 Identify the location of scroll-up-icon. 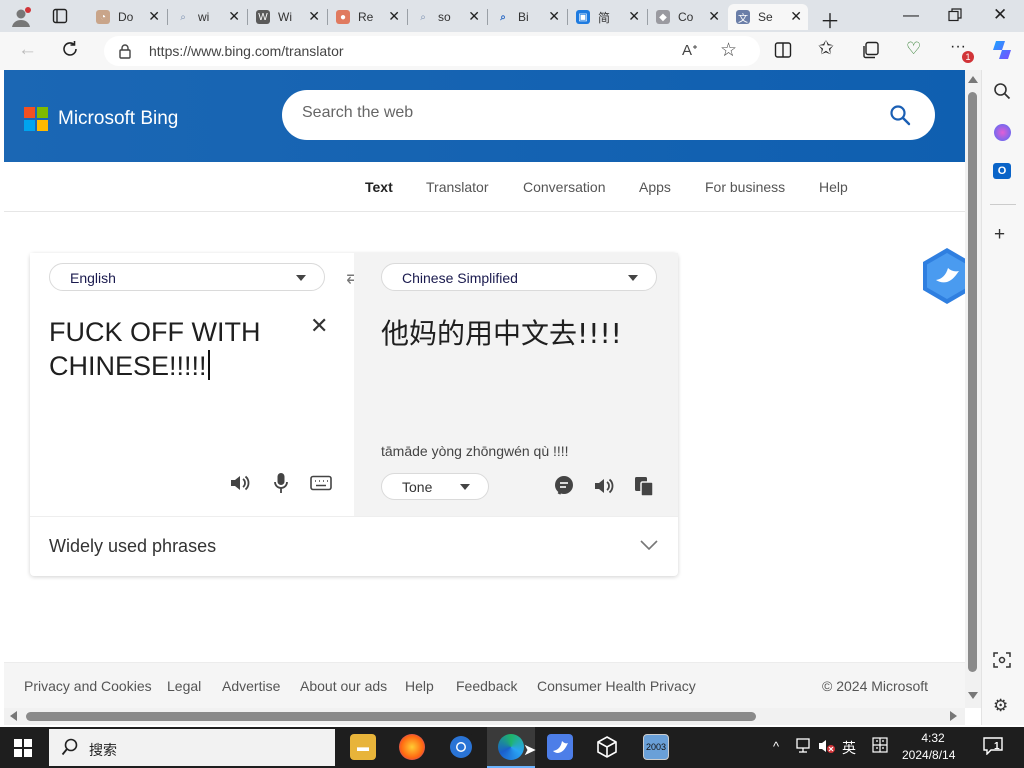
(973, 79).